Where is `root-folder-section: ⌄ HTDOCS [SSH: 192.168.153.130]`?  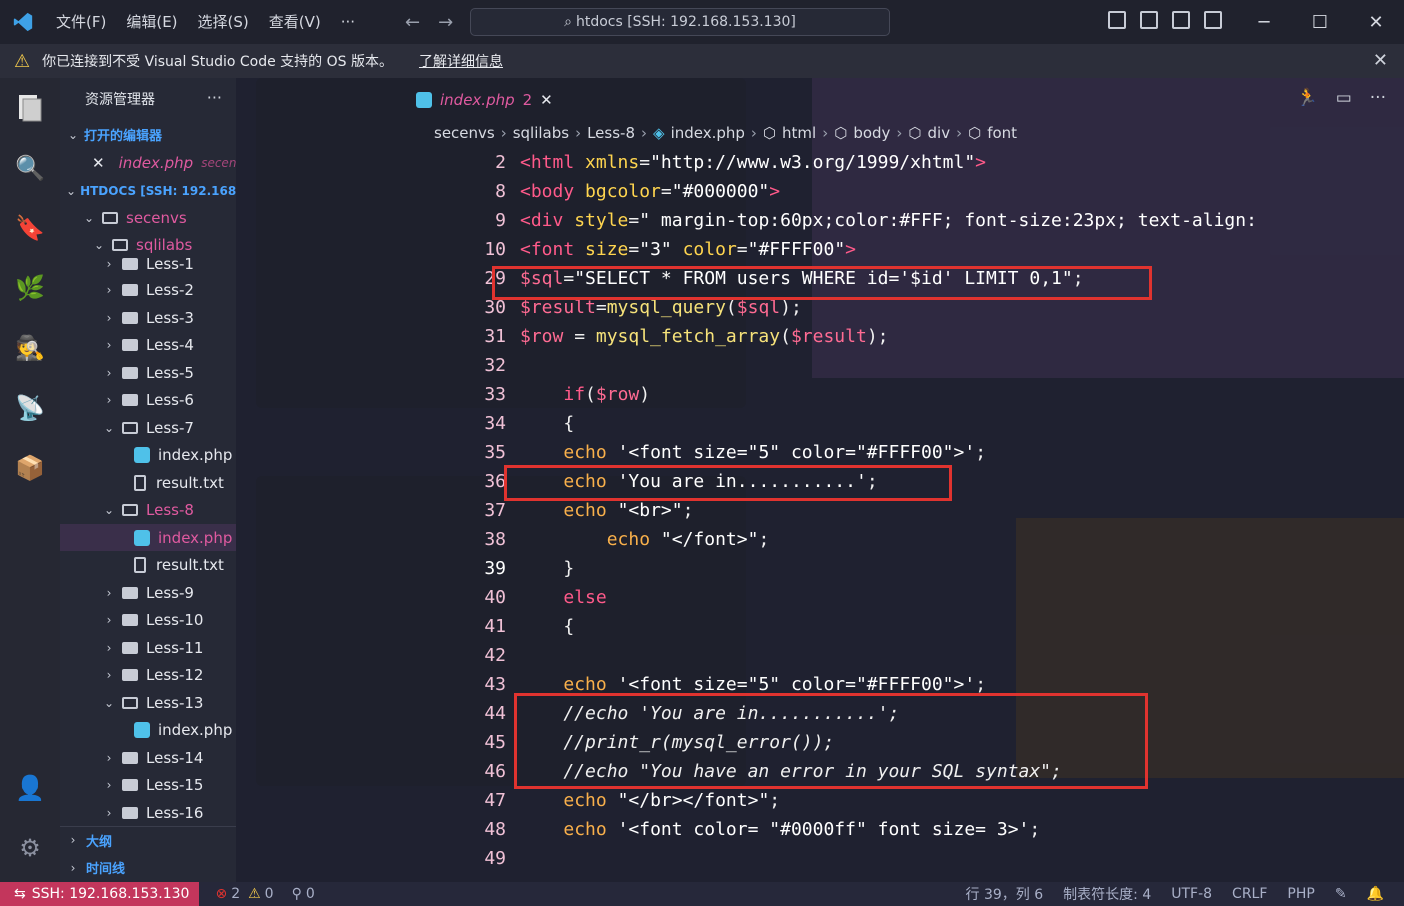
root-folder-section: ⌄ HTDOCS [SSH: 192.168.153.130] is located at coordinates (148, 190).